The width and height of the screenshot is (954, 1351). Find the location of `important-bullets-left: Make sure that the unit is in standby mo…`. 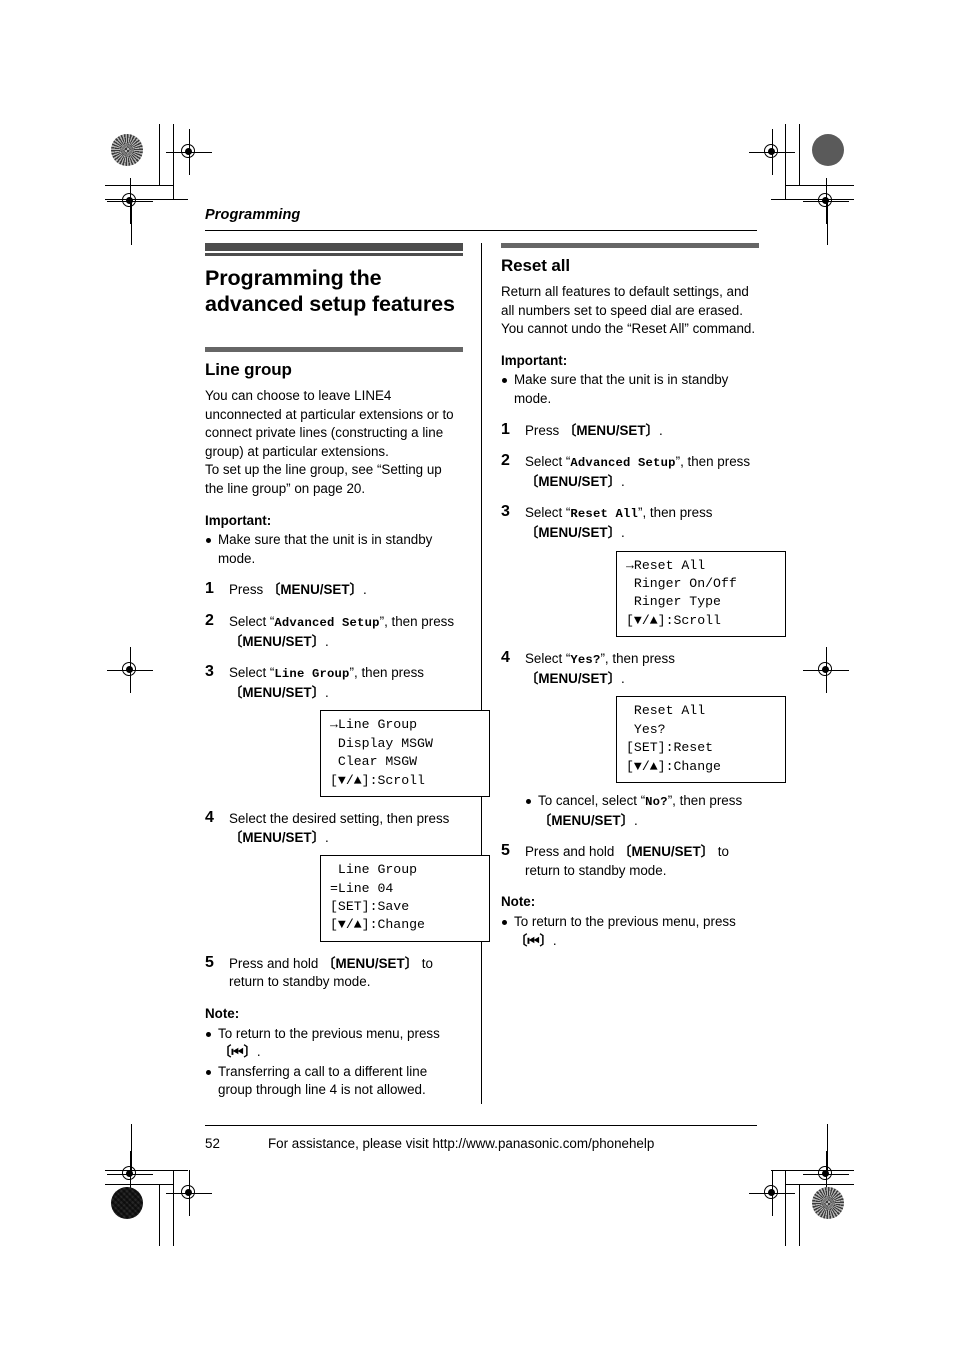

important-bullets-left: Make sure that the unit is in standby mo… is located at coordinates (334, 549).